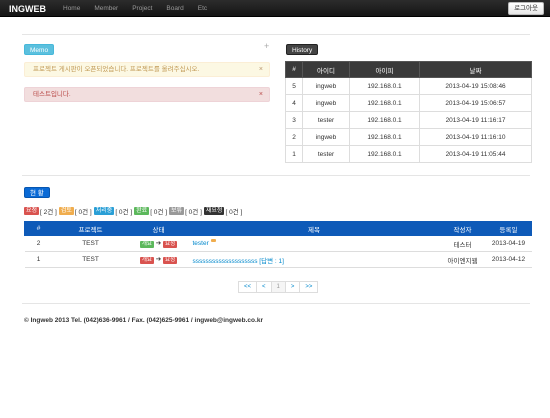  What do you see at coordinates (292, 287) in the screenshot?
I see `page-next-button: >` at bounding box center [292, 287].